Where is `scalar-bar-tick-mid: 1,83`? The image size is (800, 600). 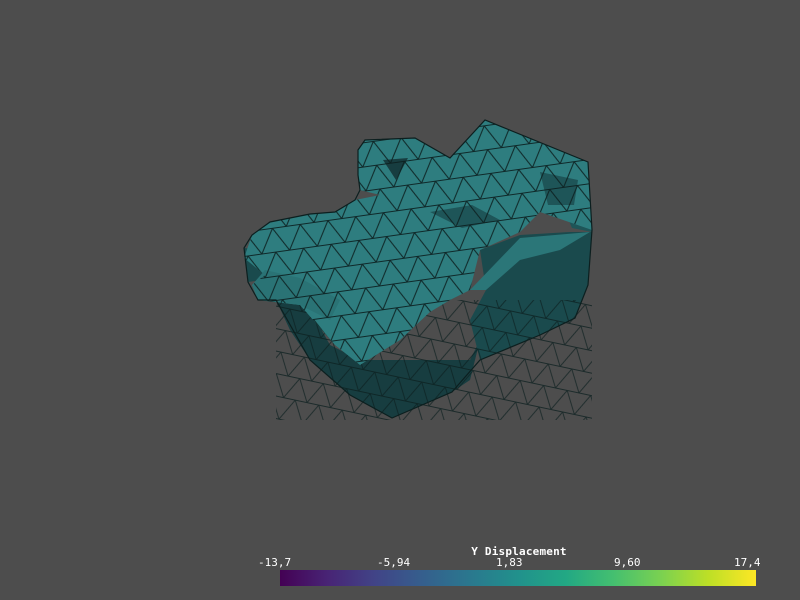 scalar-bar-tick-mid: 1,83 is located at coordinates (509, 562).